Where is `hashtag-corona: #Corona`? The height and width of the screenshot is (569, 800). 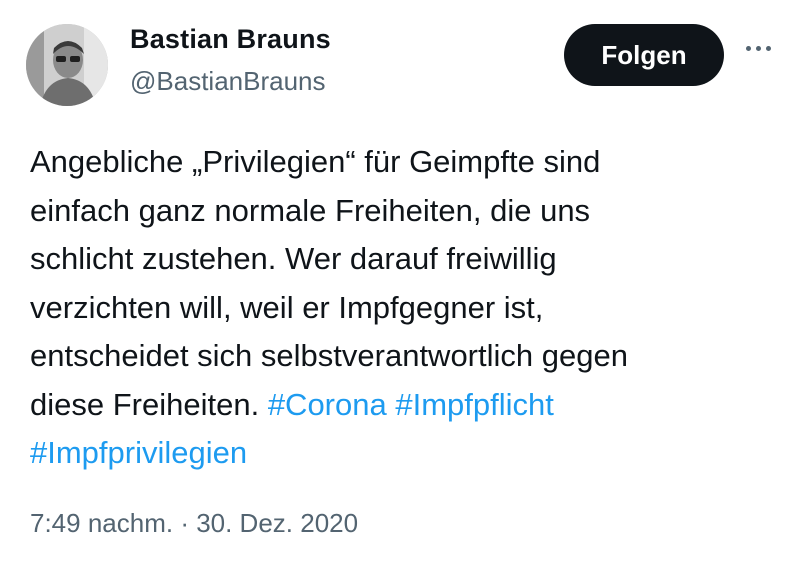
hashtag-corona: #Corona is located at coordinates (327, 404).